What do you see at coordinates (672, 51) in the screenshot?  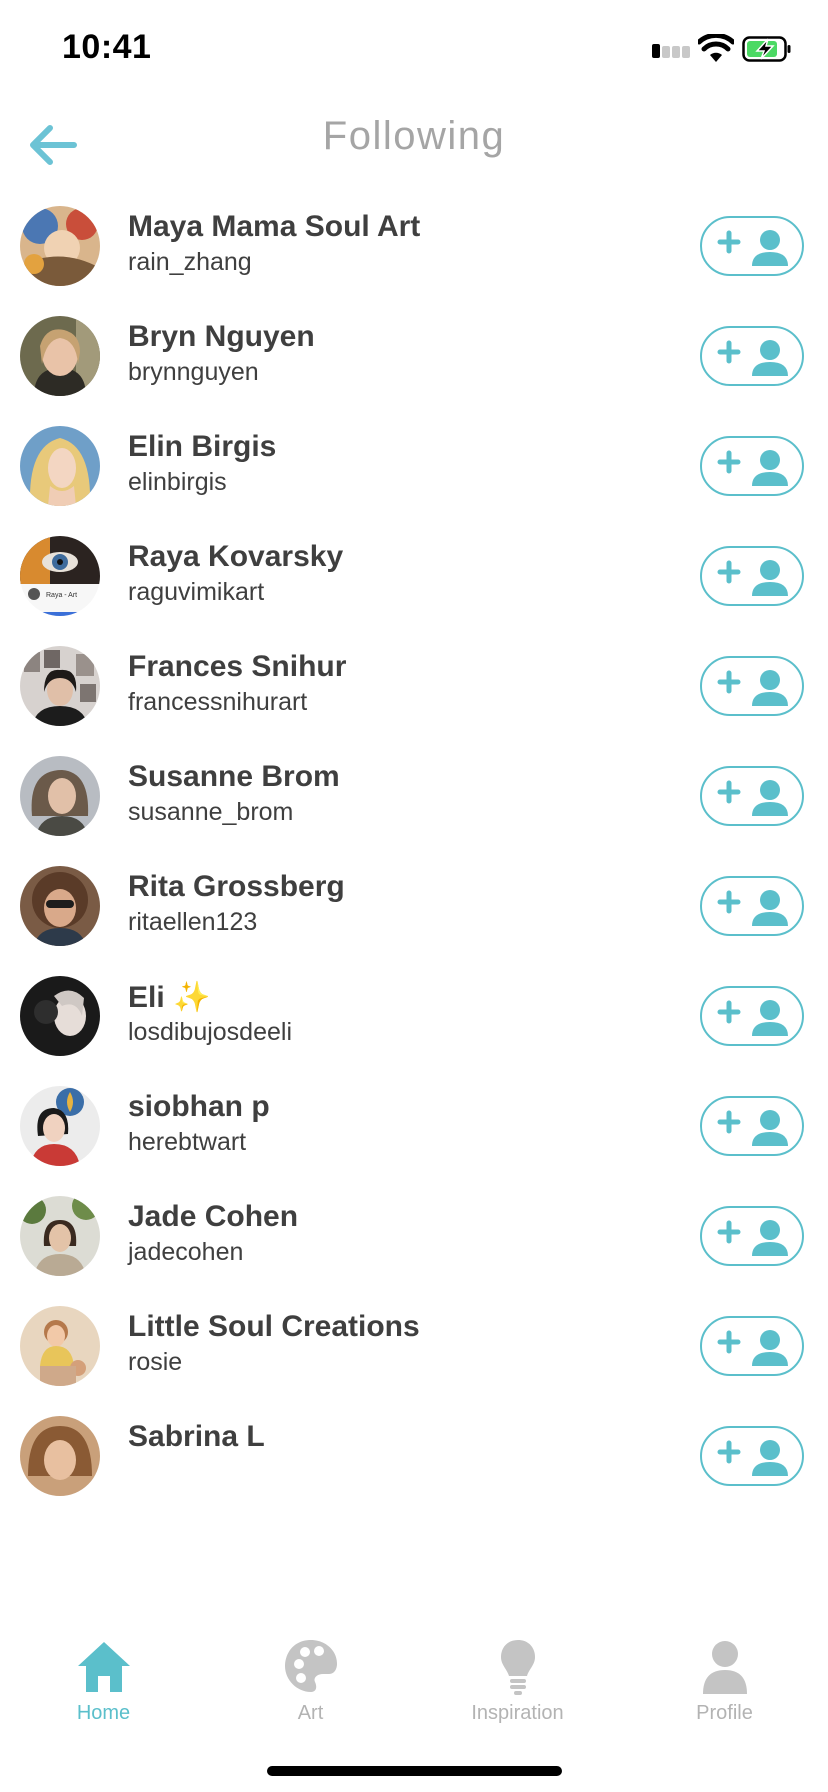 I see `cellular-signal-icon` at bounding box center [672, 51].